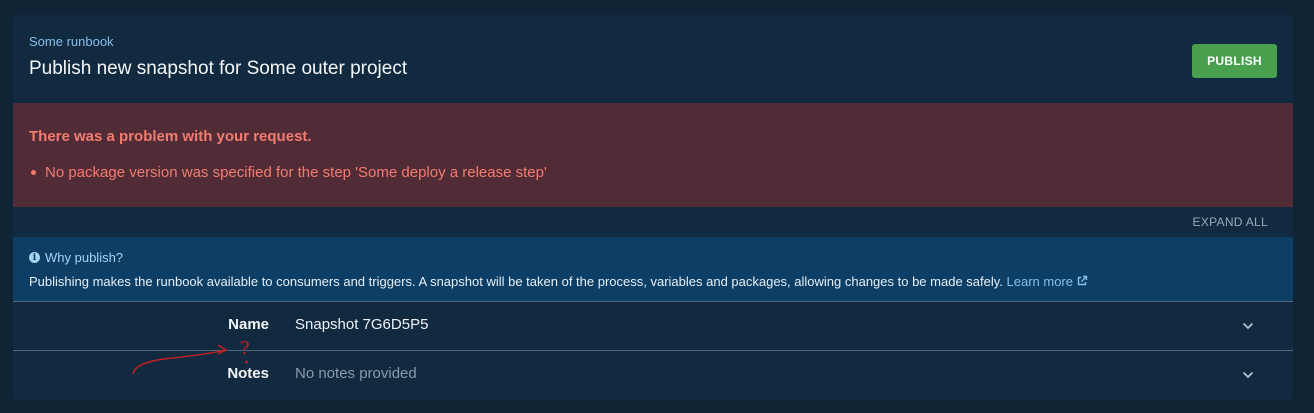 The height and width of the screenshot is (413, 1314). I want to click on info-heading: i Why publish?, so click(76, 257).